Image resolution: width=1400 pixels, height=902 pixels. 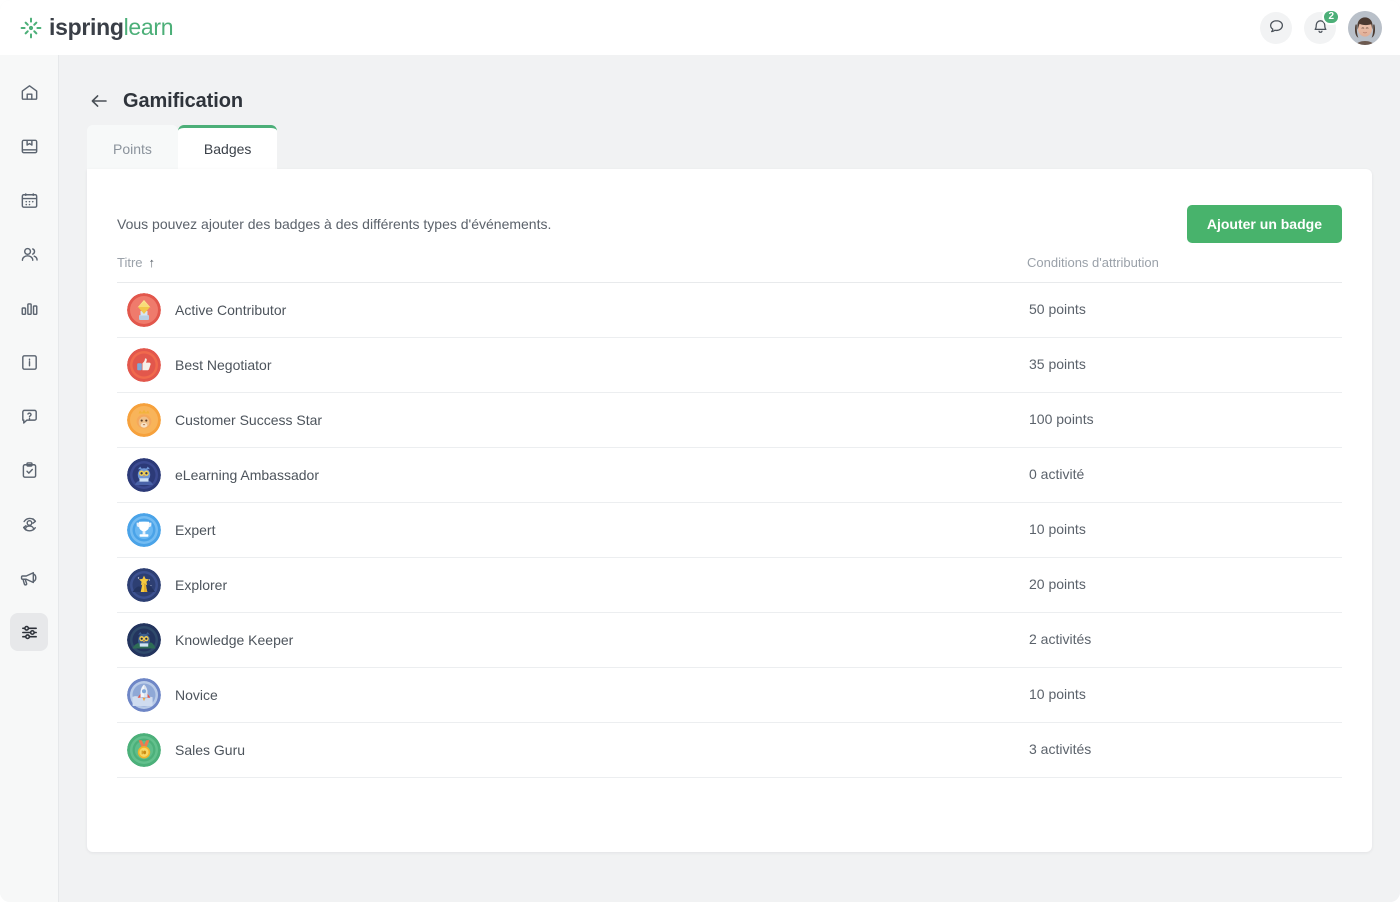 What do you see at coordinates (1365, 27) in the screenshot?
I see `avatar` at bounding box center [1365, 27].